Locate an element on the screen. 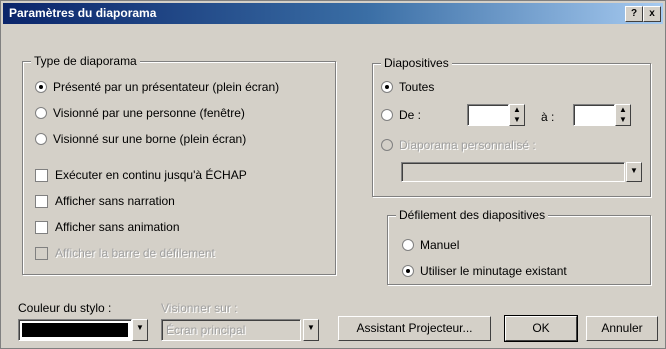 Image resolution: width=666 pixels, height=349 pixels. show-on-dropdown: Écran principal is located at coordinates (231, 330).